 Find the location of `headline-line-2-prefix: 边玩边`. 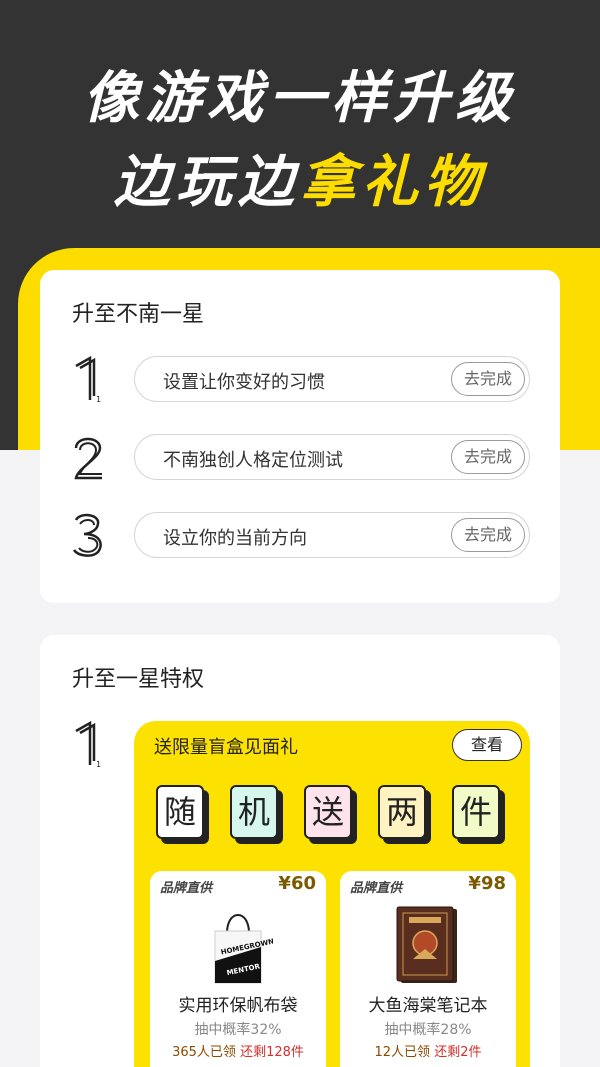

headline-line-2-prefix: 边玩边 is located at coordinates (207, 182).